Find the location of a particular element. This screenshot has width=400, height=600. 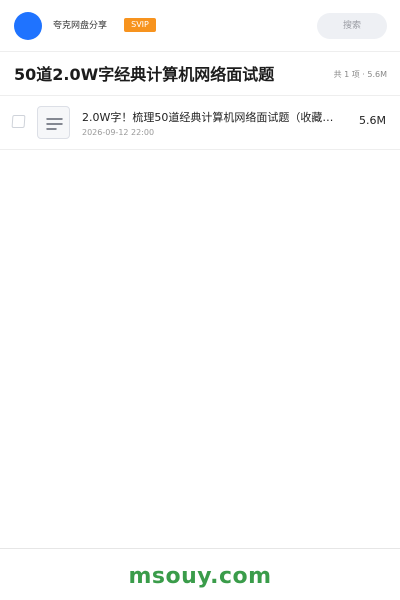

avatar is located at coordinates (28, 26).